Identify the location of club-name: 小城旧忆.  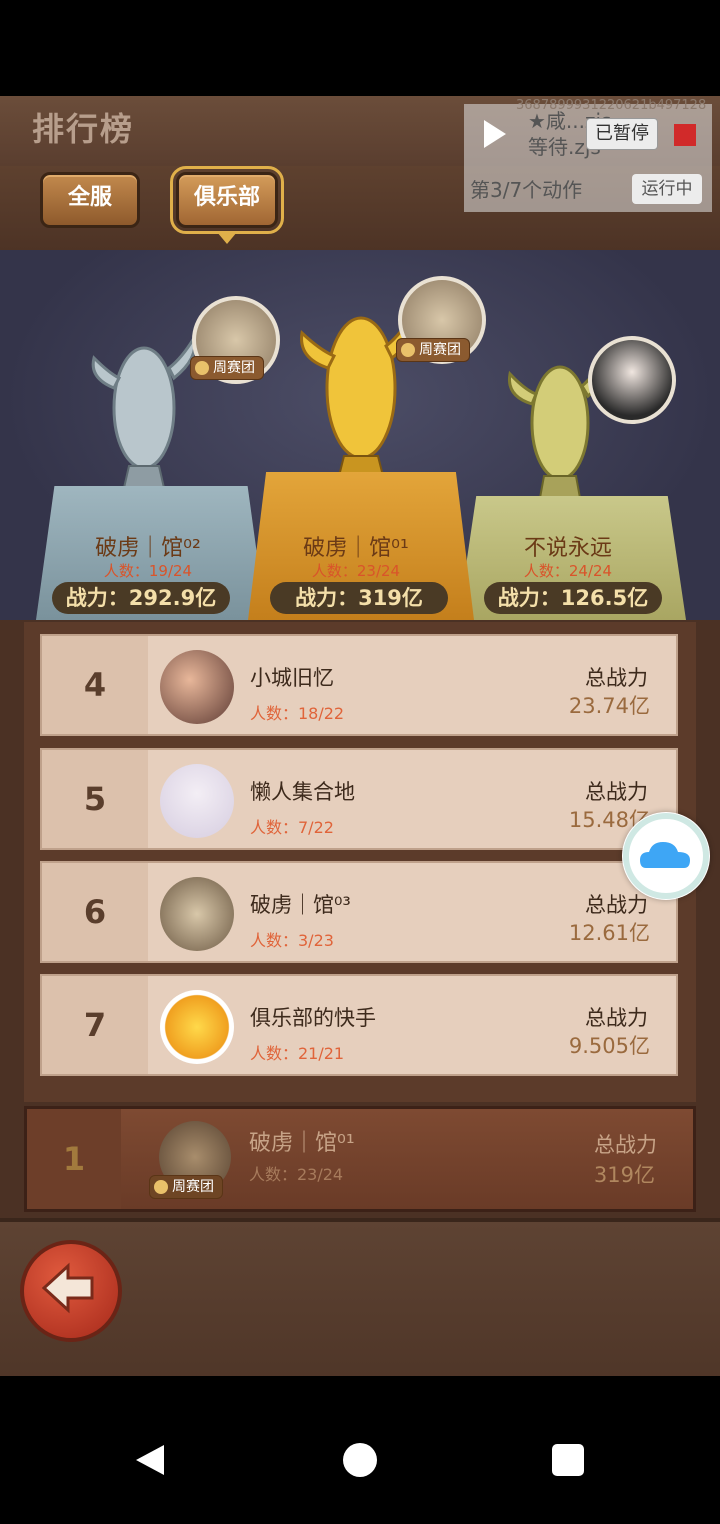
(292, 678).